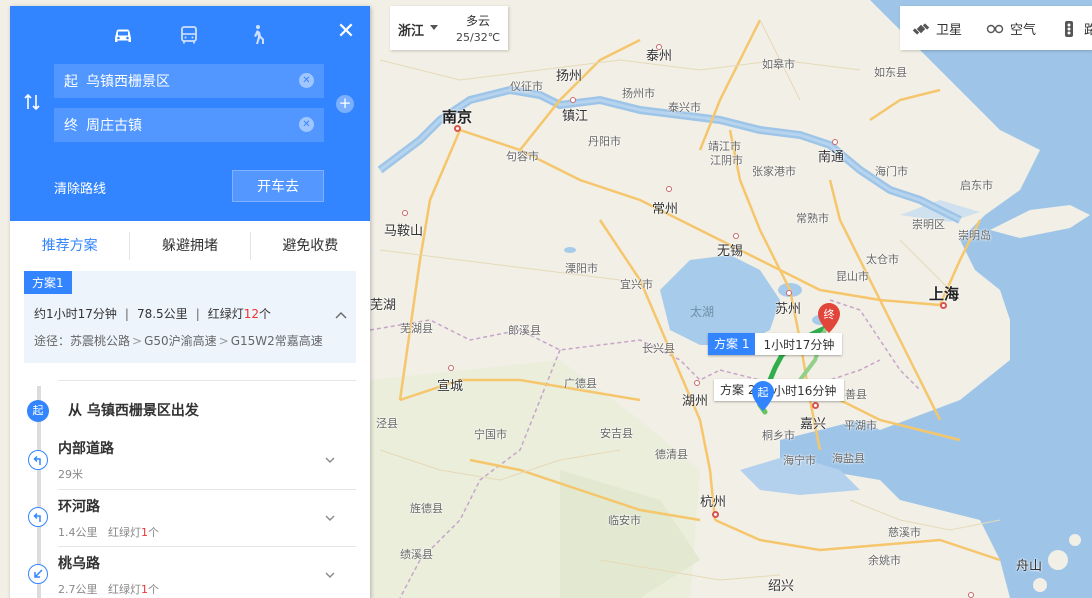 The height and width of the screenshot is (598, 1092). Describe the element at coordinates (890, 72) in the screenshot. I see `map-label: 如东县` at that location.